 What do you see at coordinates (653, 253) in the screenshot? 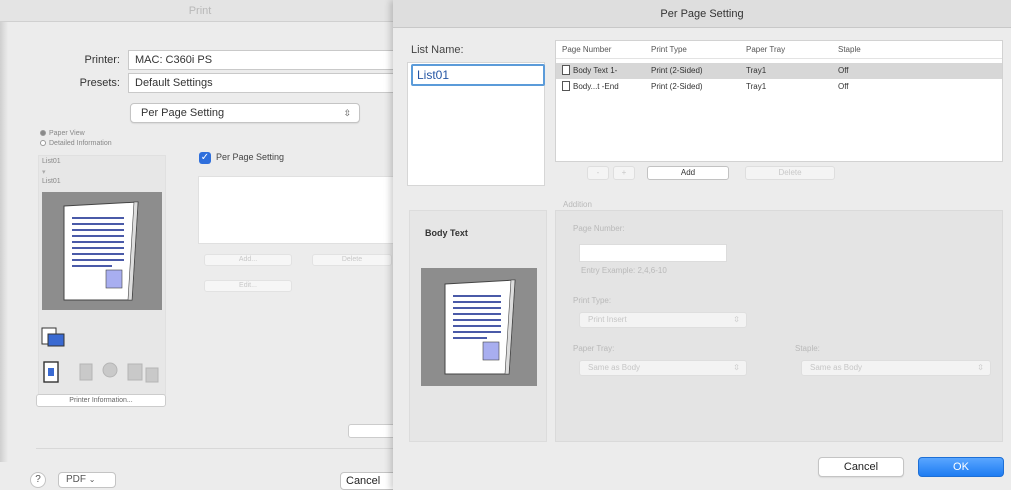
I see `page-number-input` at bounding box center [653, 253].